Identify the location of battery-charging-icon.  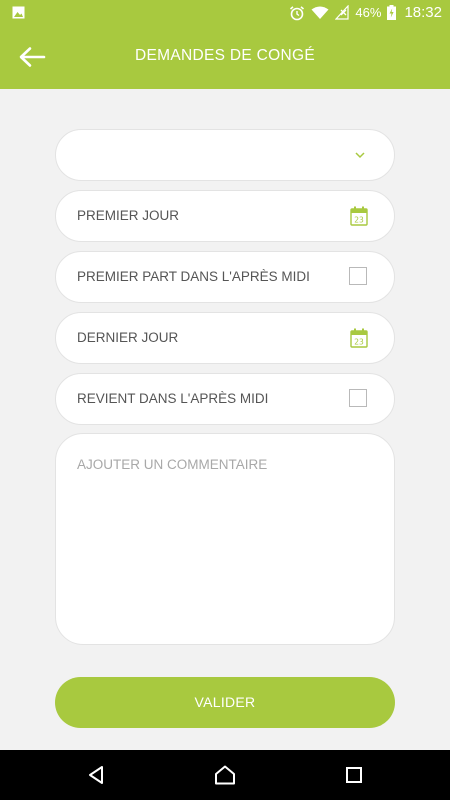
(392, 12).